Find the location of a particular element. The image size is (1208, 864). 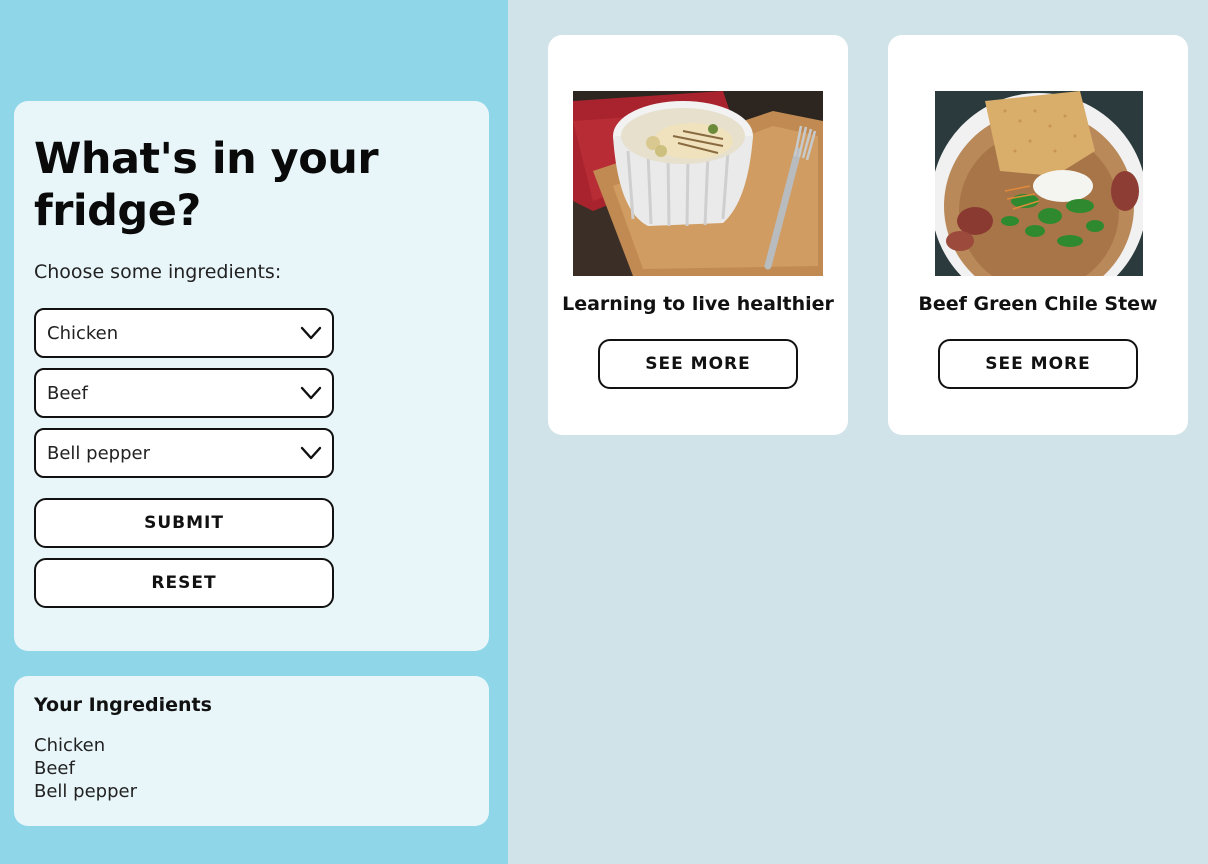

form-subtitle: Choose some ingredients: is located at coordinates (158, 272).